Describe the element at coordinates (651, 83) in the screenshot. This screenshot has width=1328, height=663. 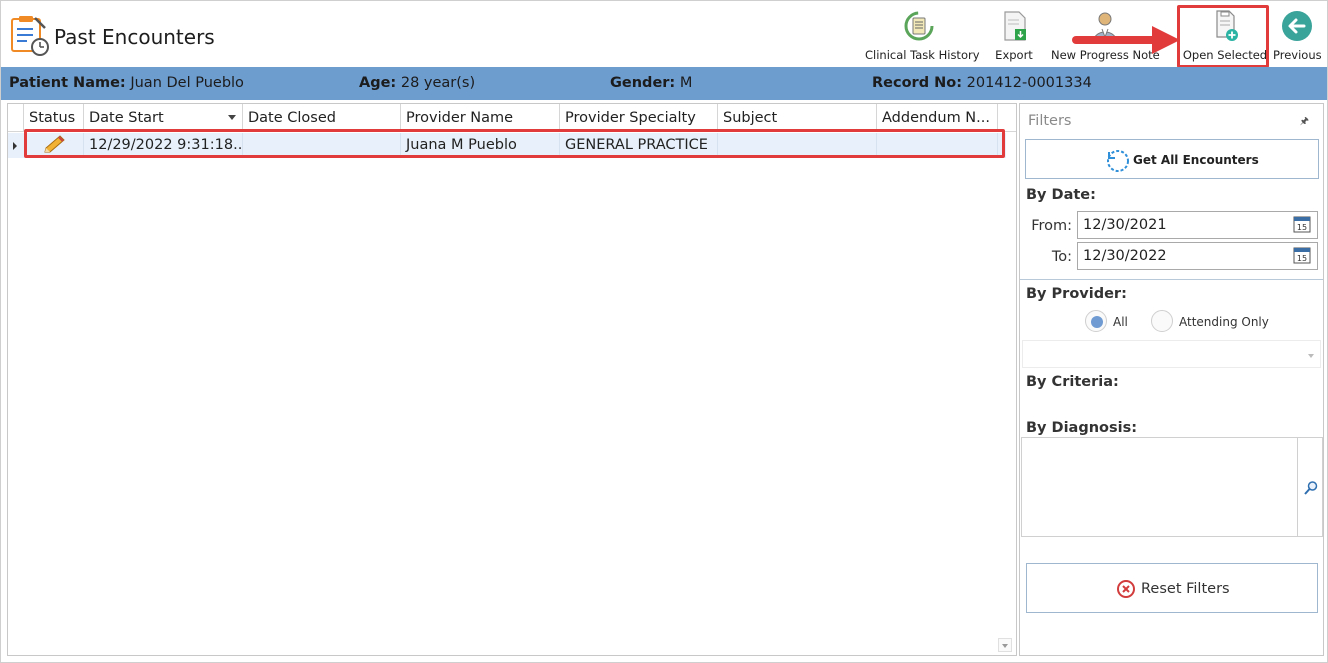
I see `gender-field: Gender: M` at that location.